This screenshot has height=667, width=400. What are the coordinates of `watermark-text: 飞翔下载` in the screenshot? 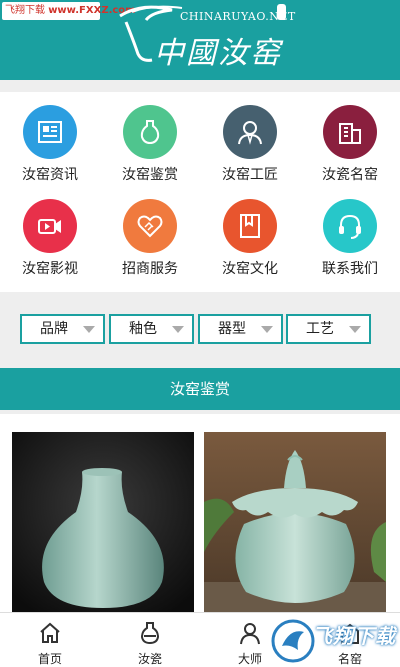 It's located at (354, 636).